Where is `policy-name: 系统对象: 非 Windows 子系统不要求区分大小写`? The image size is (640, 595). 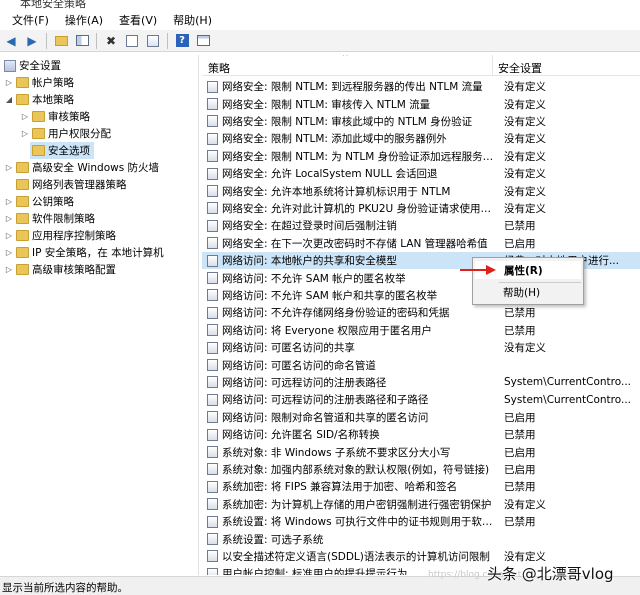
policy-name: 系统对象: 非 Windows 子系统不要求区分大小写 is located at coordinates (336, 452).